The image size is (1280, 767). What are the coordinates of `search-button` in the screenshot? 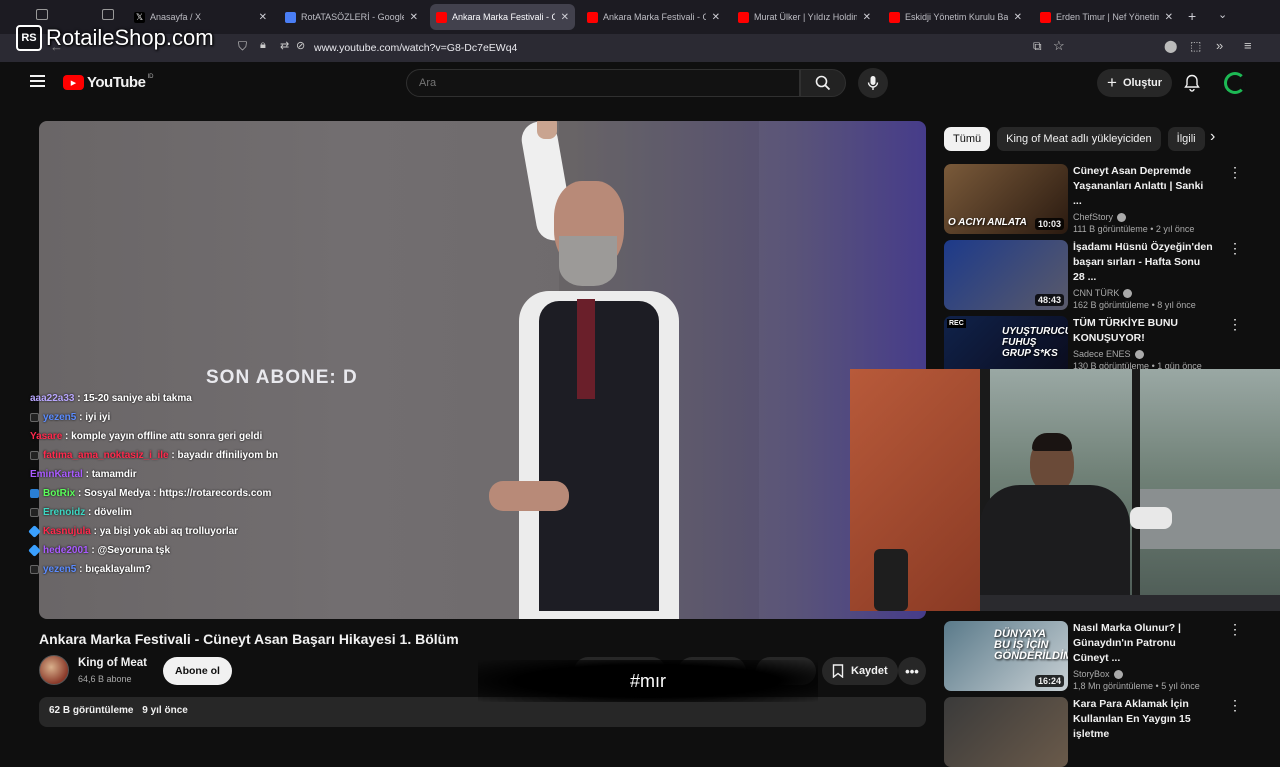 It's located at (823, 83).